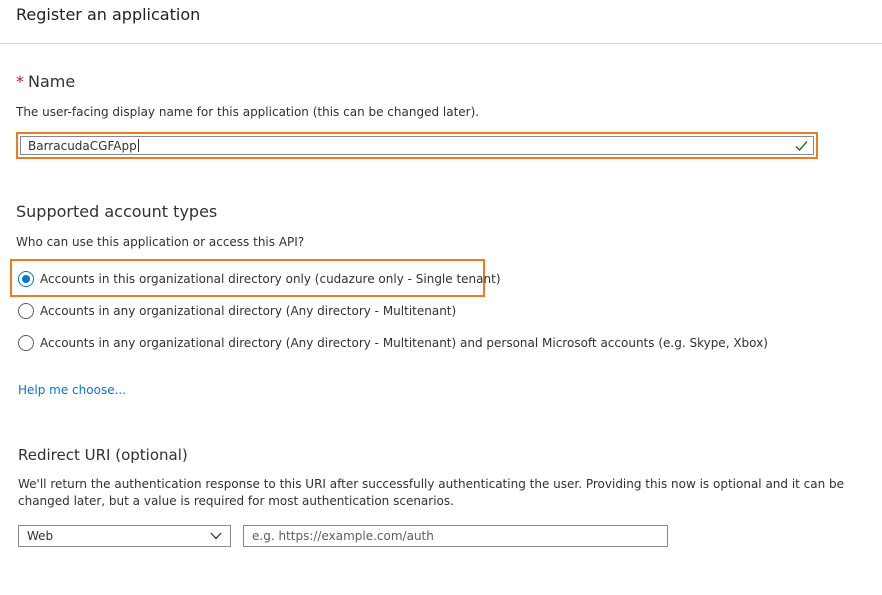  I want to click on name-title-text: Name, so click(52, 81).